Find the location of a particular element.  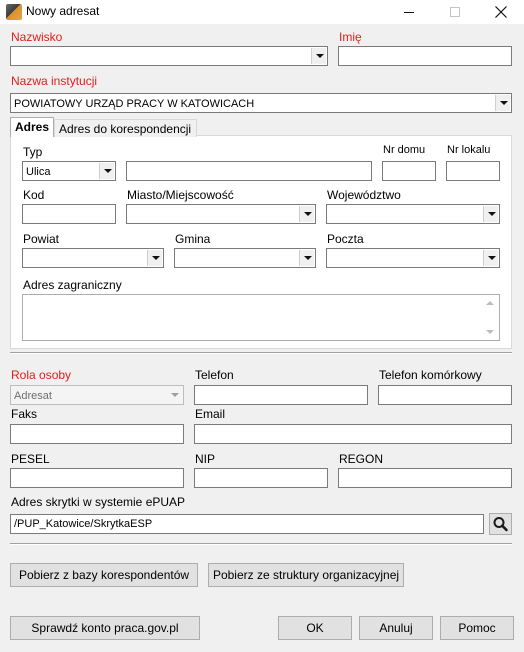

nip-input is located at coordinates (261, 478).